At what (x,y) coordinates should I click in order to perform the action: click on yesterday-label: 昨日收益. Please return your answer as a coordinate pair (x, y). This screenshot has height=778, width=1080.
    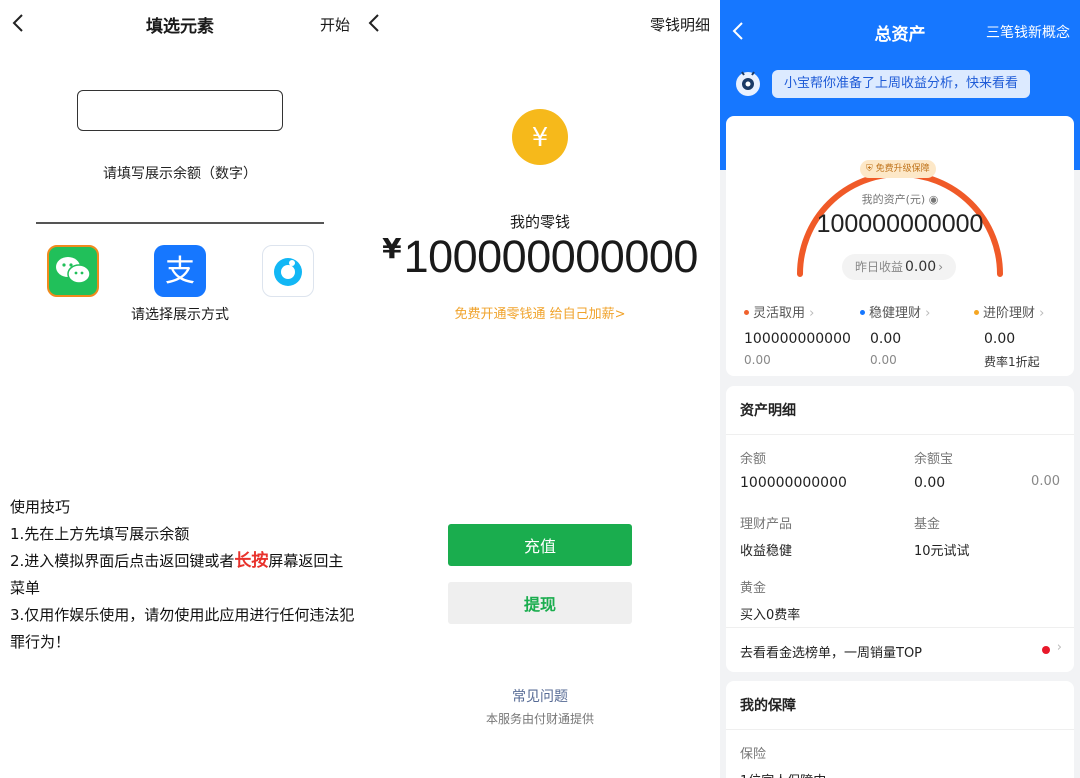
    Looking at the image, I should click on (879, 267).